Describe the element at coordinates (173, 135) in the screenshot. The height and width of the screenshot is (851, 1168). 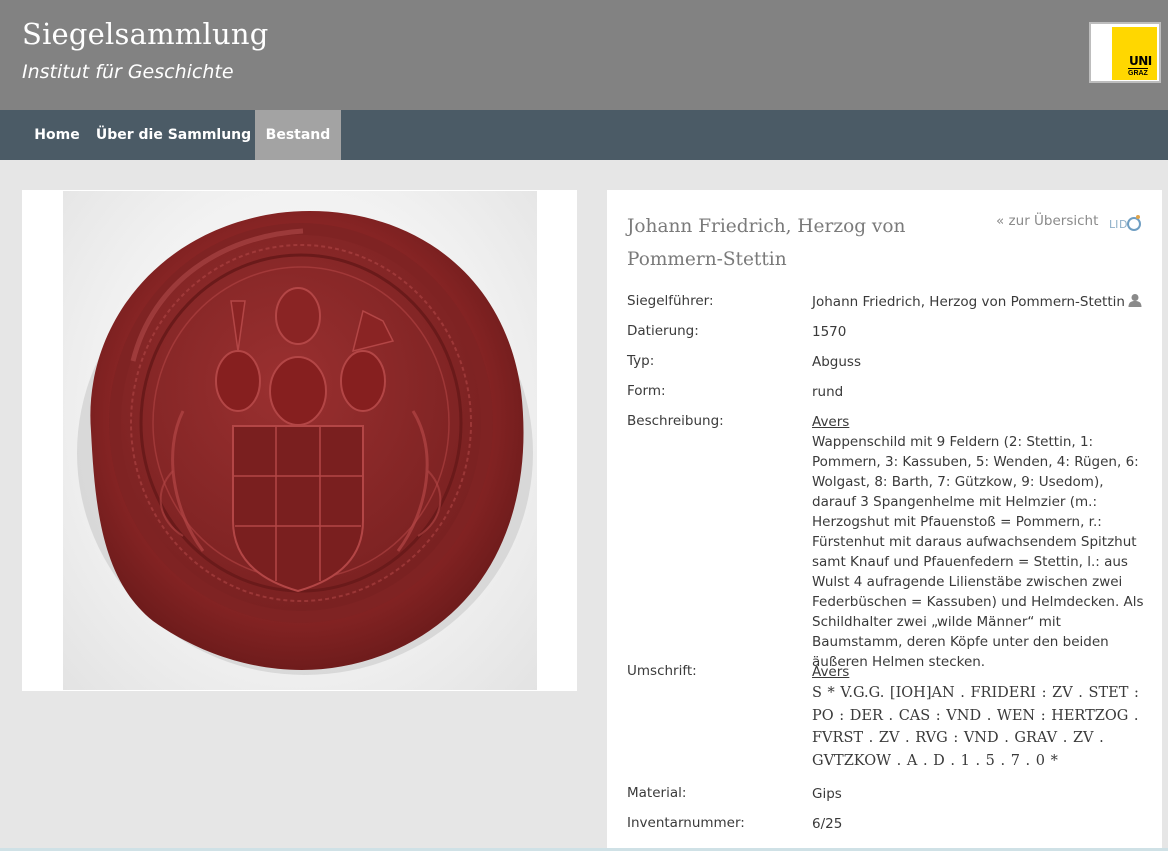
I see `nav-item-ueber-die-sammlung: Über die Sammlung` at that location.